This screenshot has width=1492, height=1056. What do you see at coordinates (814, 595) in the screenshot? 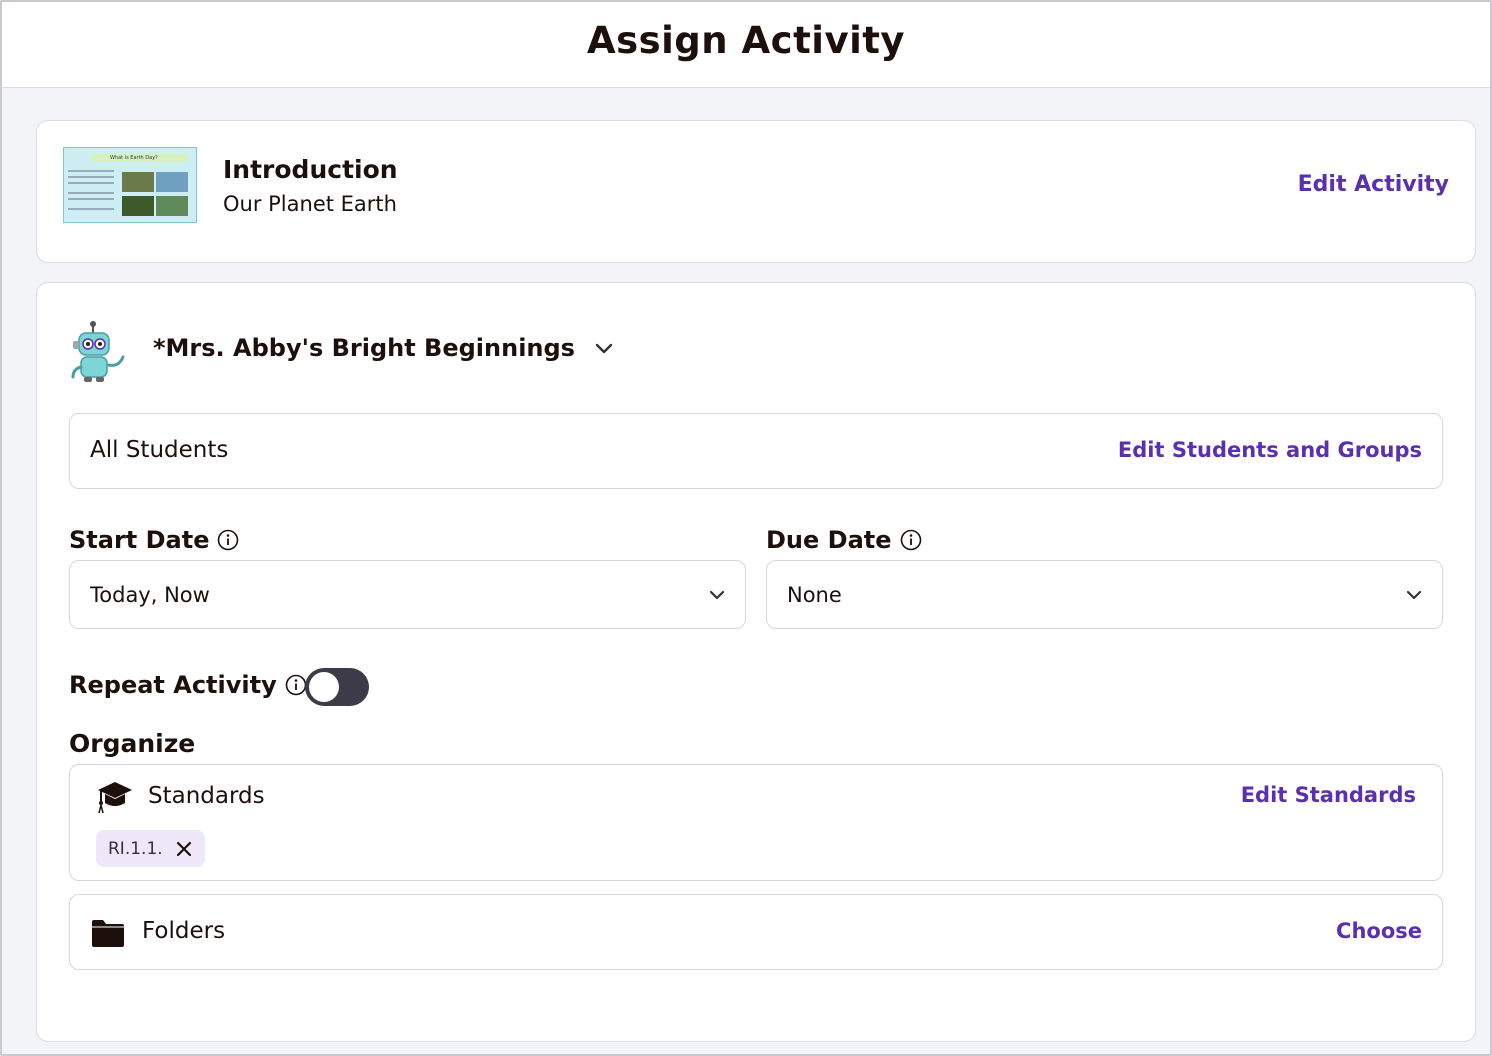
I see `due-date-value: None` at bounding box center [814, 595].